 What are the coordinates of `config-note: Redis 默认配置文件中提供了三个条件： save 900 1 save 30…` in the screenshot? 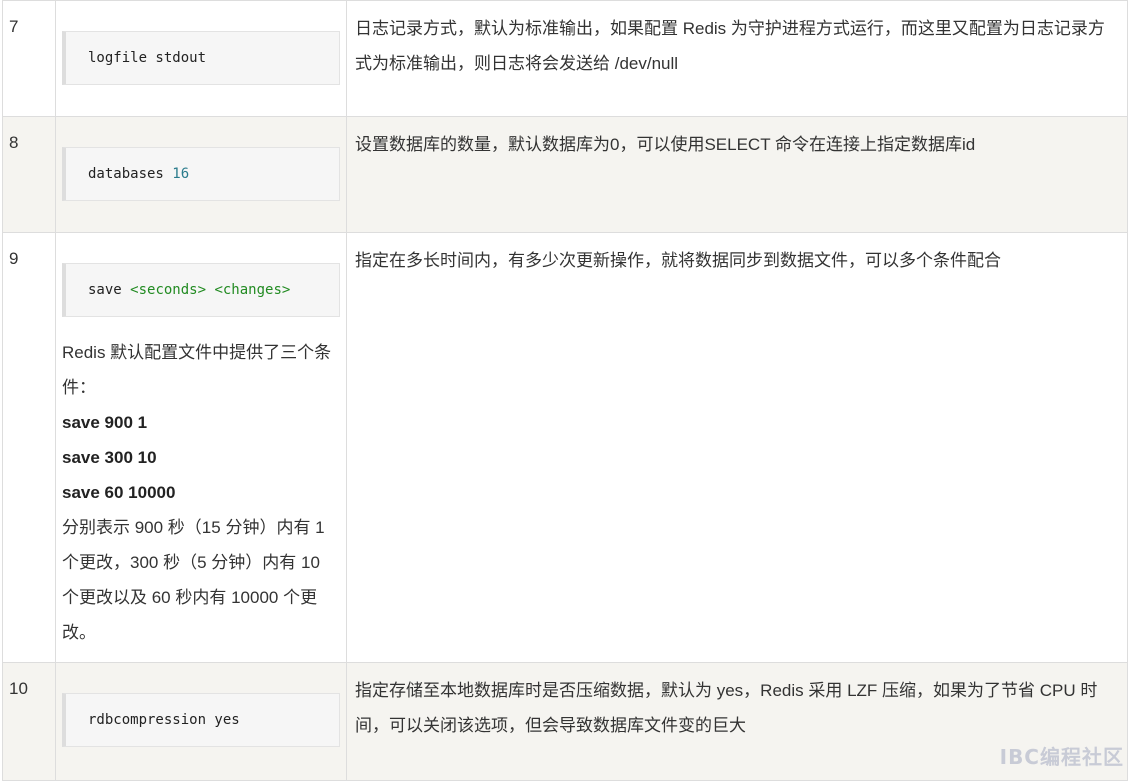 It's located at (201, 492).